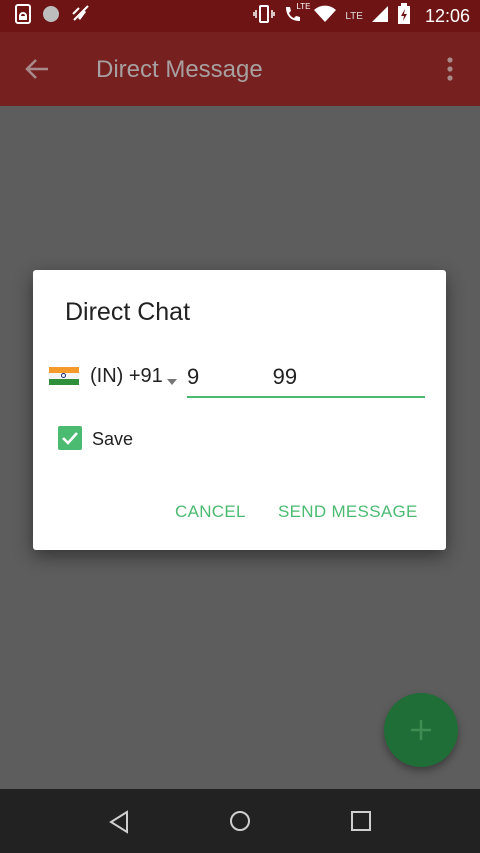 The width and height of the screenshot is (480, 853). What do you see at coordinates (128, 312) in the screenshot?
I see `dialog-title: Direct Chat` at bounding box center [128, 312].